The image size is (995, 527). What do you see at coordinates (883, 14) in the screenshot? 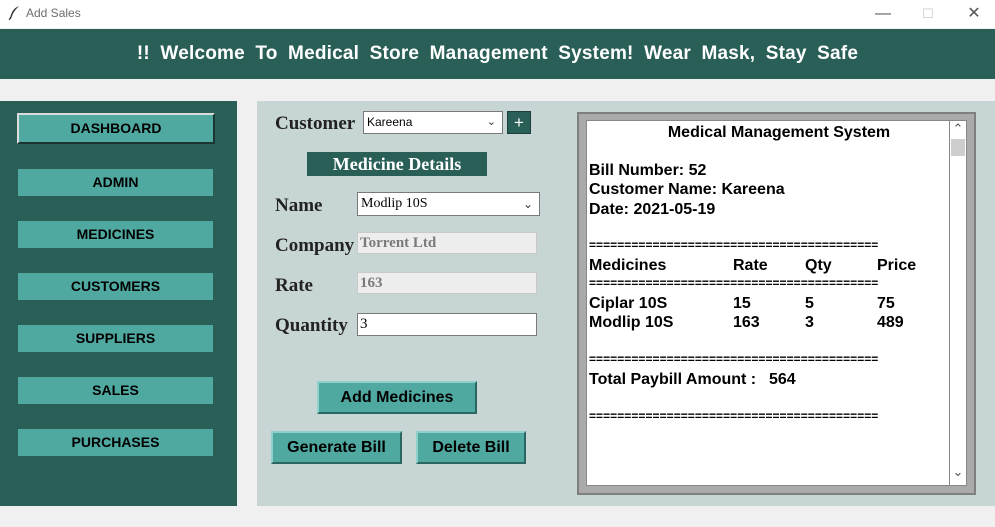
I see `minimize-button: —` at bounding box center [883, 14].